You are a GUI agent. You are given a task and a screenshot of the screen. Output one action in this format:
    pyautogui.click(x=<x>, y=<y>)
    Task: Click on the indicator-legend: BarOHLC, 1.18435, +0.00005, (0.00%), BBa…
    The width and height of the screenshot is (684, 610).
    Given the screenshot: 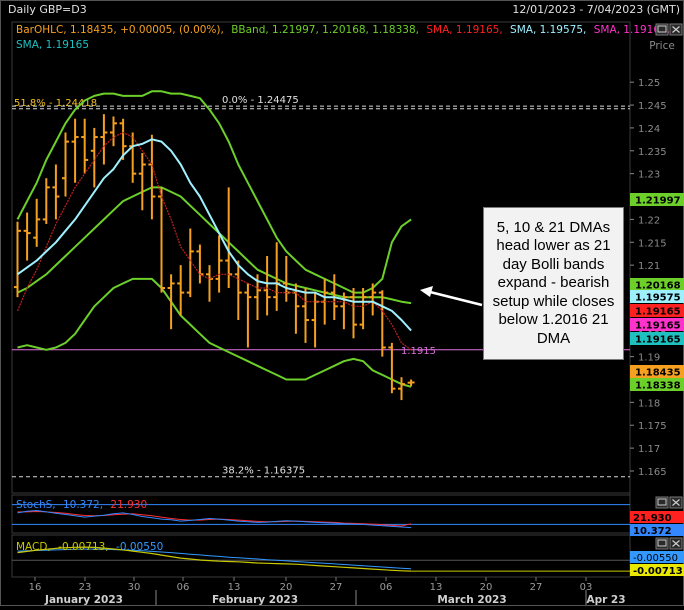 What is the action you would take?
    pyautogui.click(x=343, y=30)
    